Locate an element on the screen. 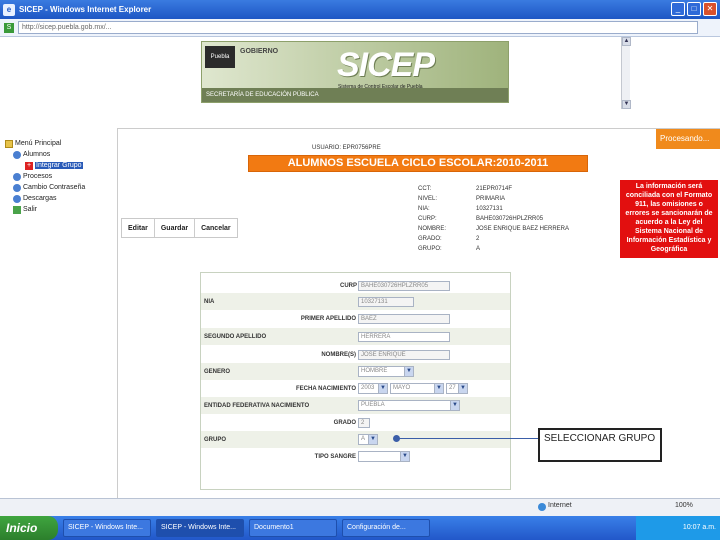 This screenshot has width=720, height=540. menu-item-procesos: Procesos is located at coordinates (59, 176).